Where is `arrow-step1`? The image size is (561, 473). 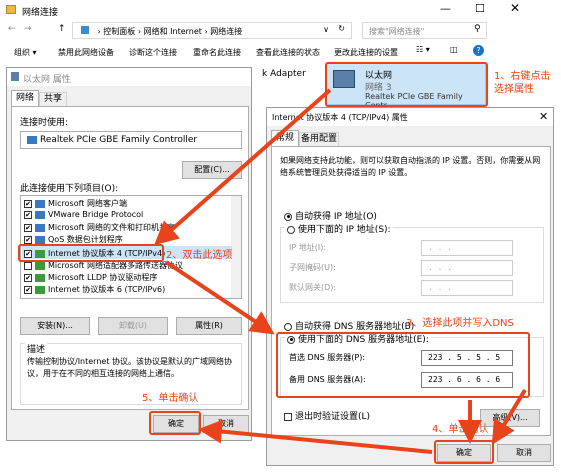
arrow-step1 is located at coordinates (243, 167).